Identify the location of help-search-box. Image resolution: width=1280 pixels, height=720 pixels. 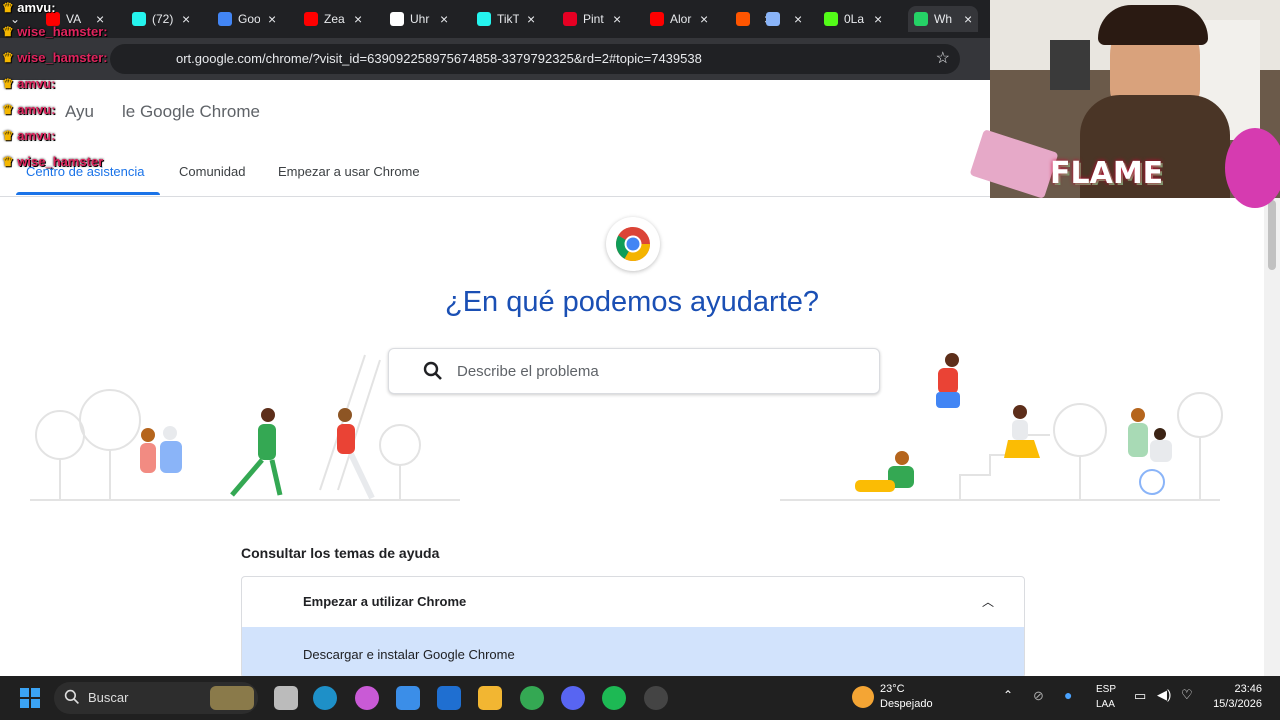
(634, 371).